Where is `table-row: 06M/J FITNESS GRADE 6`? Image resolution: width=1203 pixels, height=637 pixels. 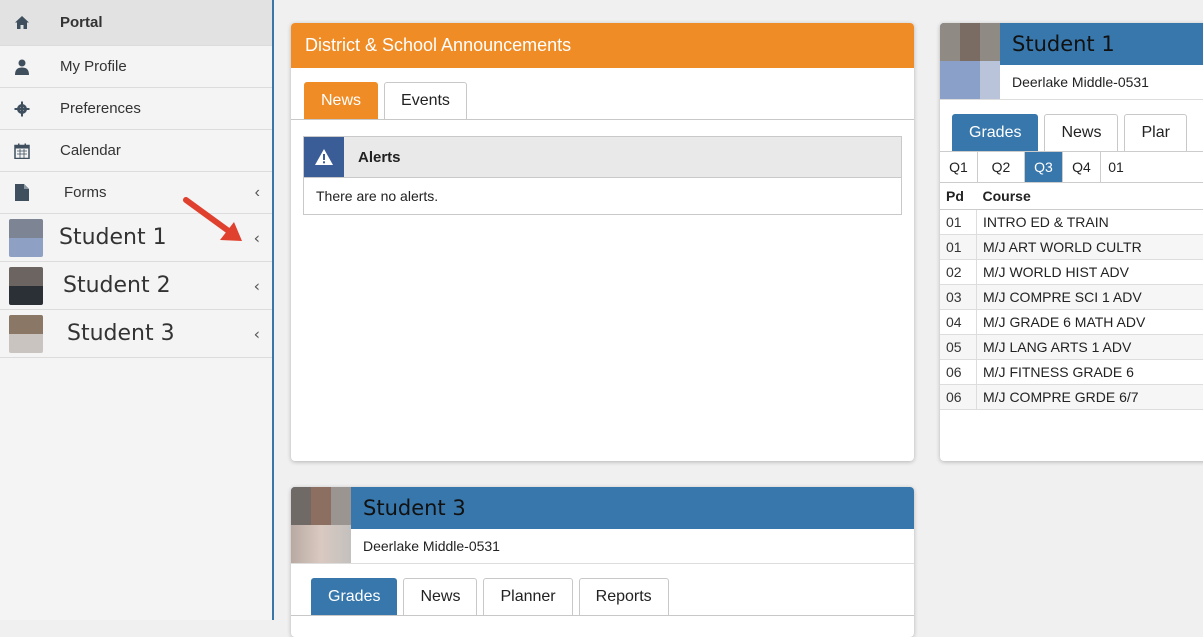 table-row: 06M/J FITNESS GRADE 6 is located at coordinates (1071, 372).